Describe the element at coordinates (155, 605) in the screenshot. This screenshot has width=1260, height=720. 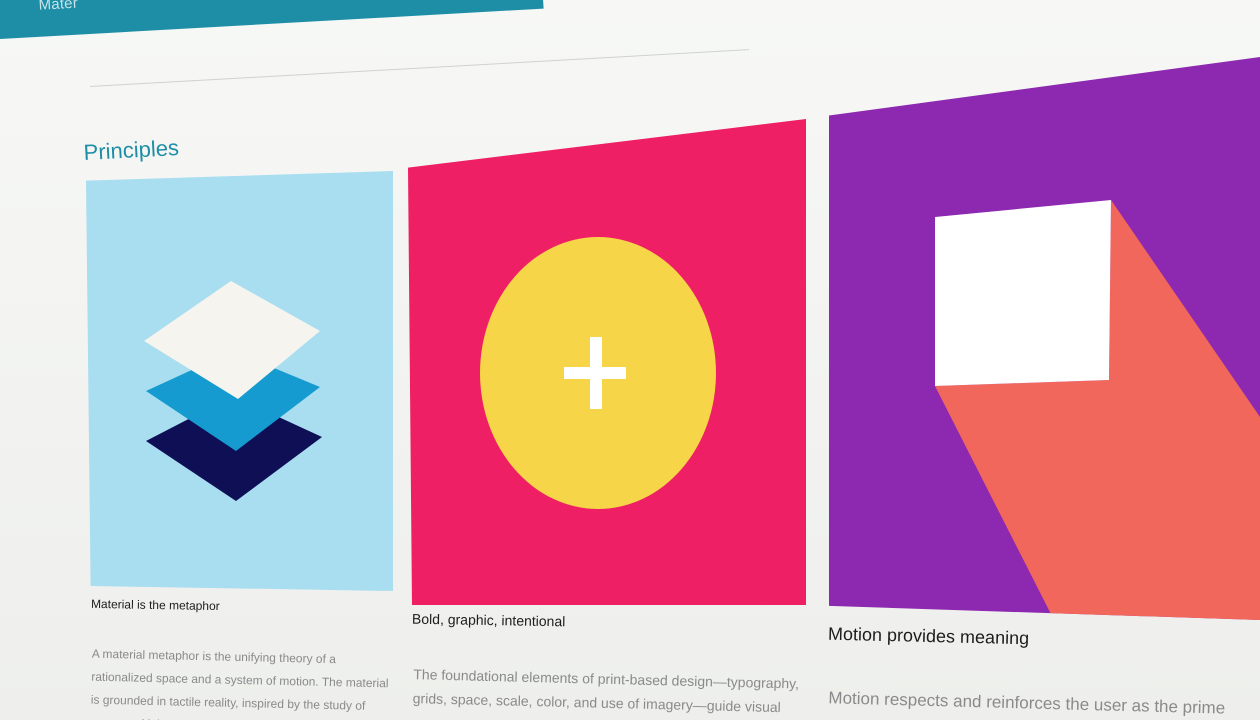
I see `card-title-metaphor: Material is the metaphor` at that location.